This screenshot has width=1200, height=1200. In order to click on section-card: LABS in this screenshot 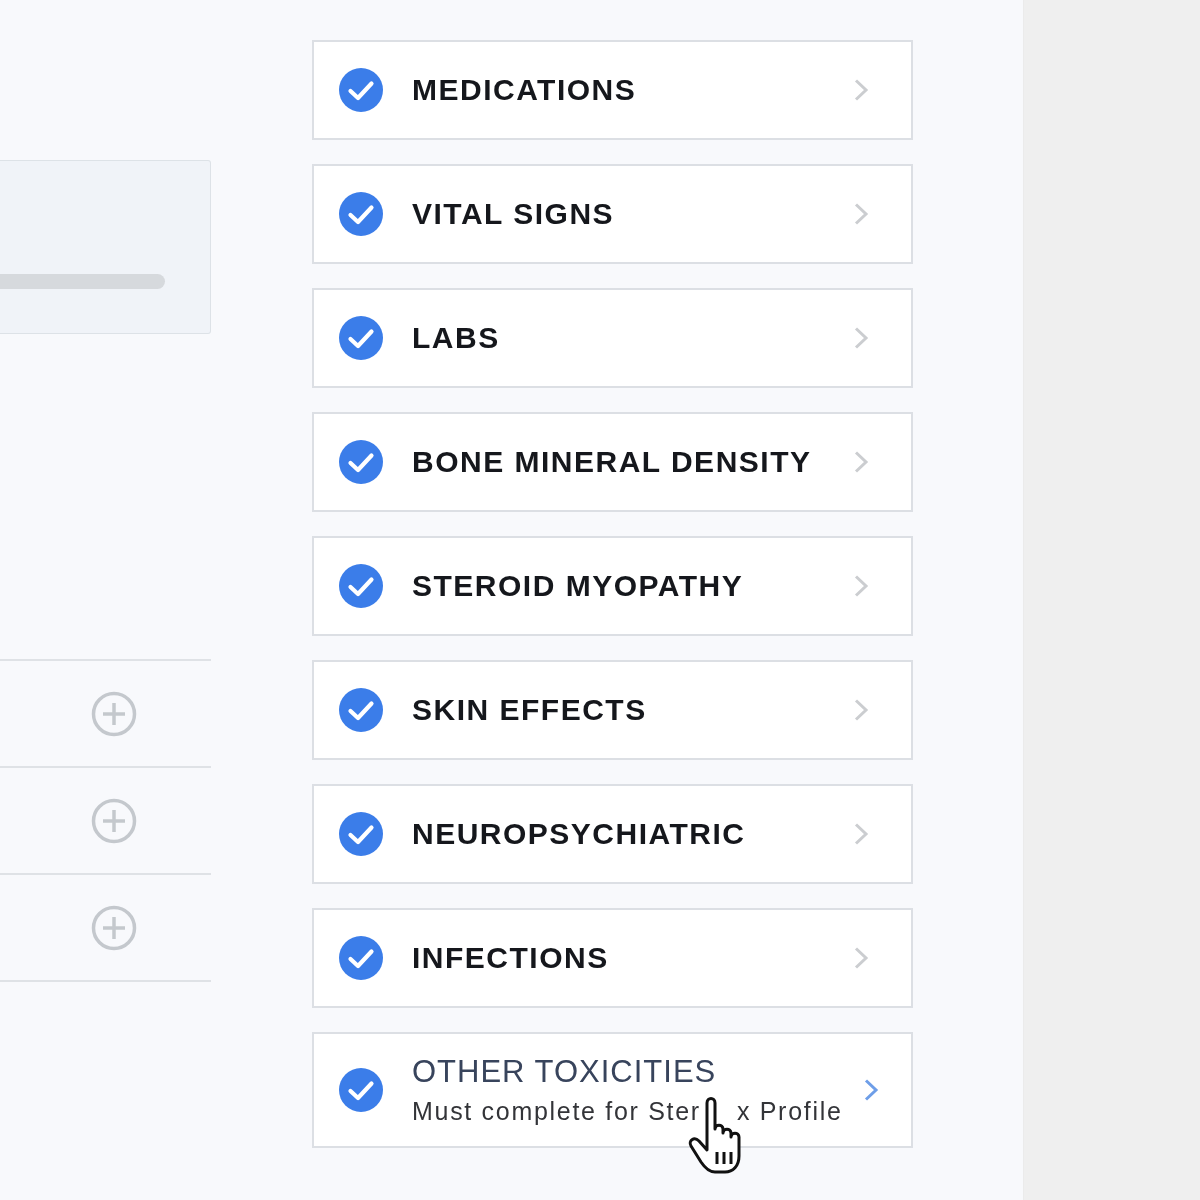, I will do `click(612, 338)`.